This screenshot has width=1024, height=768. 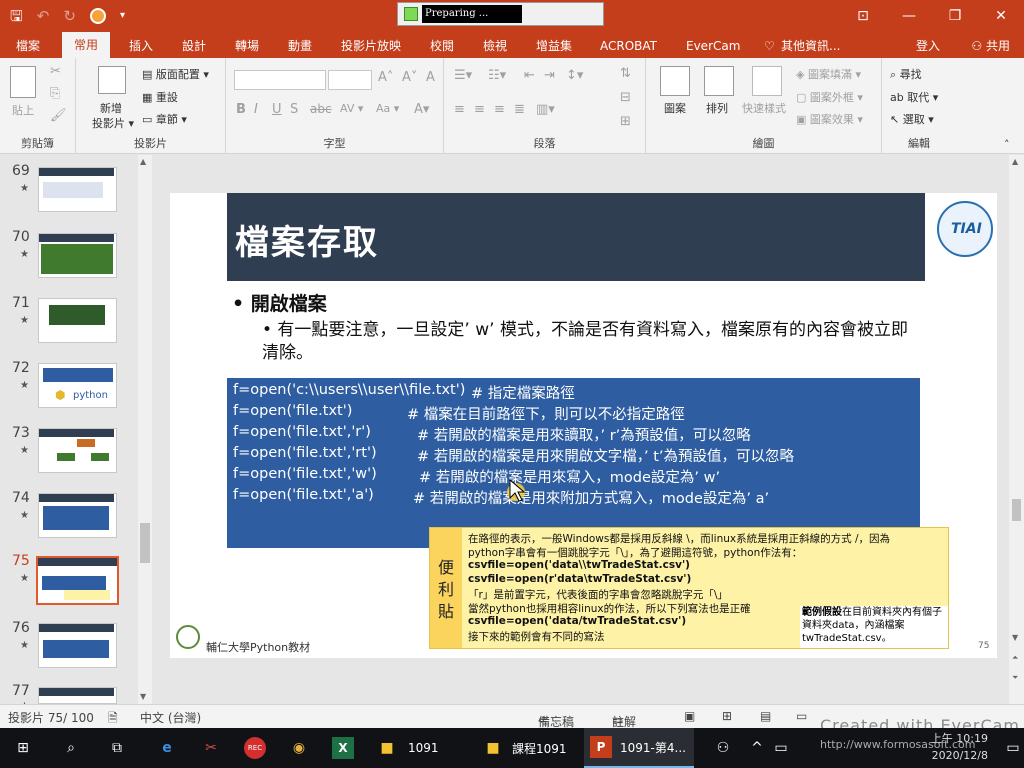 What do you see at coordinates (23, 748) in the screenshot?
I see `start-button: ⊞` at bounding box center [23, 748].